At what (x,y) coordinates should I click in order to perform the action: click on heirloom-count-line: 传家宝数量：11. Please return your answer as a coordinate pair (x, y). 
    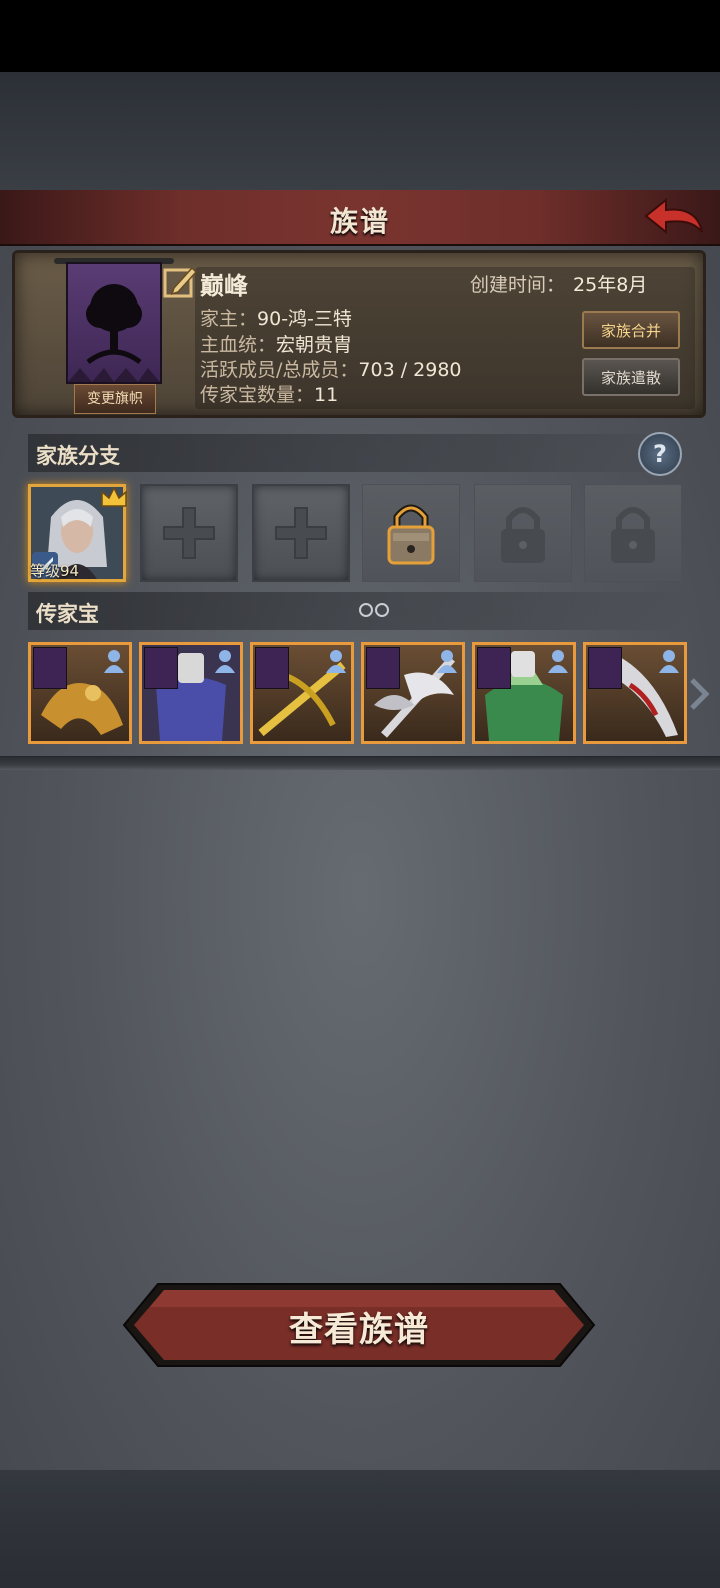
    Looking at the image, I should click on (269, 393).